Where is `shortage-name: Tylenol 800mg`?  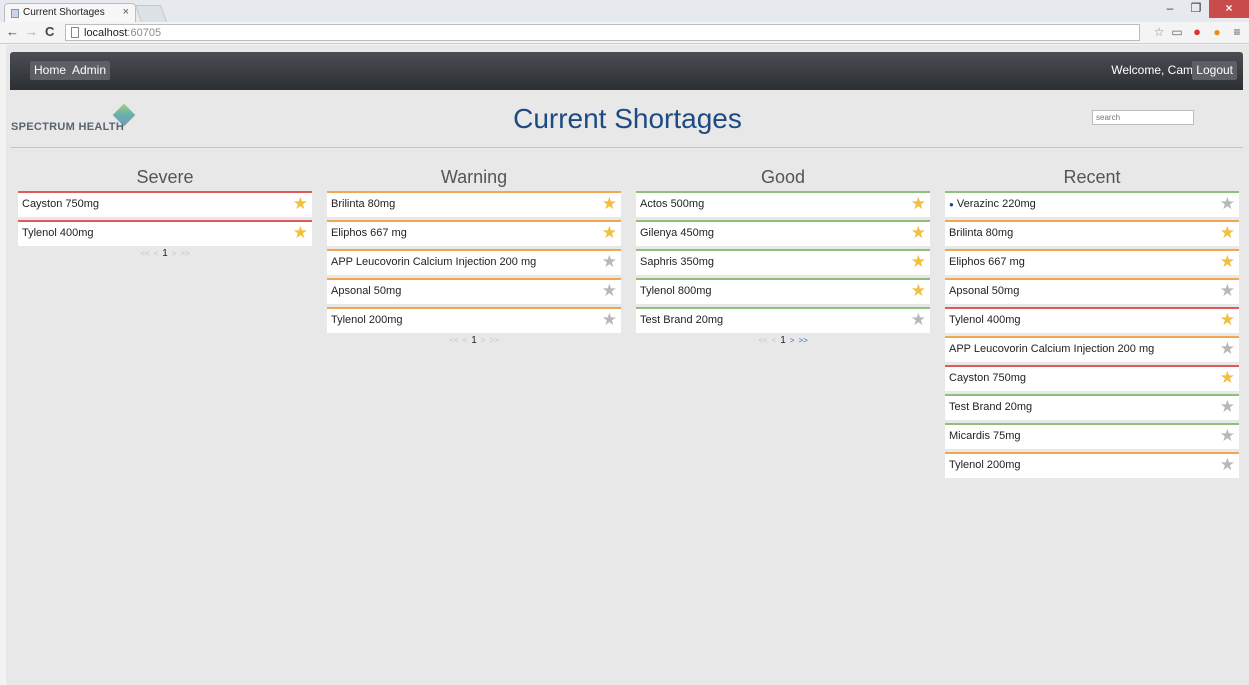
shortage-name: Tylenol 800mg is located at coordinates (676, 291).